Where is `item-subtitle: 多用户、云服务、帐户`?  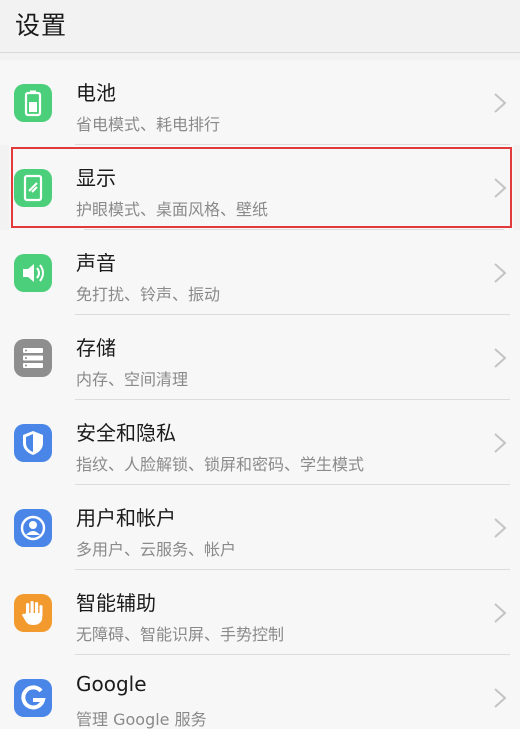 item-subtitle: 多用户、云服务、帐户 is located at coordinates (156, 549).